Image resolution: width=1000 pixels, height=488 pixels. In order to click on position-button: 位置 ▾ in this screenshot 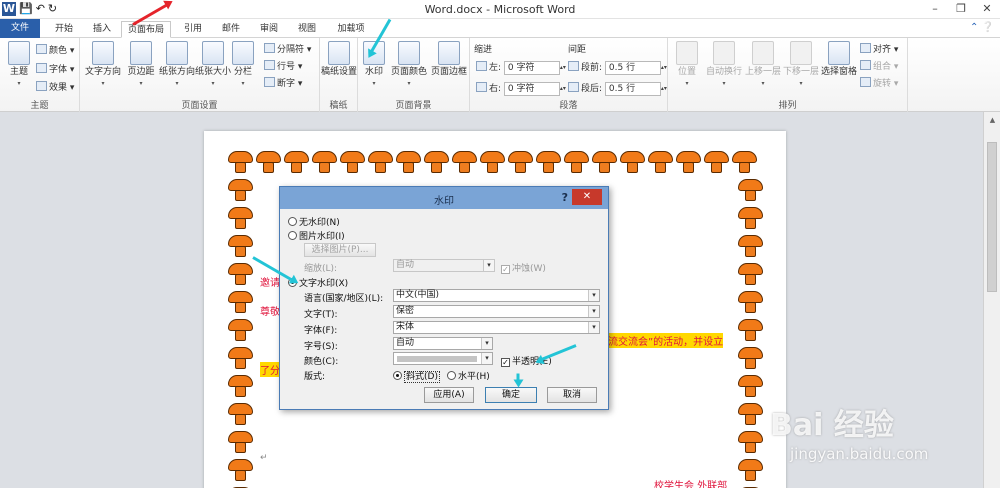, I will do `click(687, 65)`.